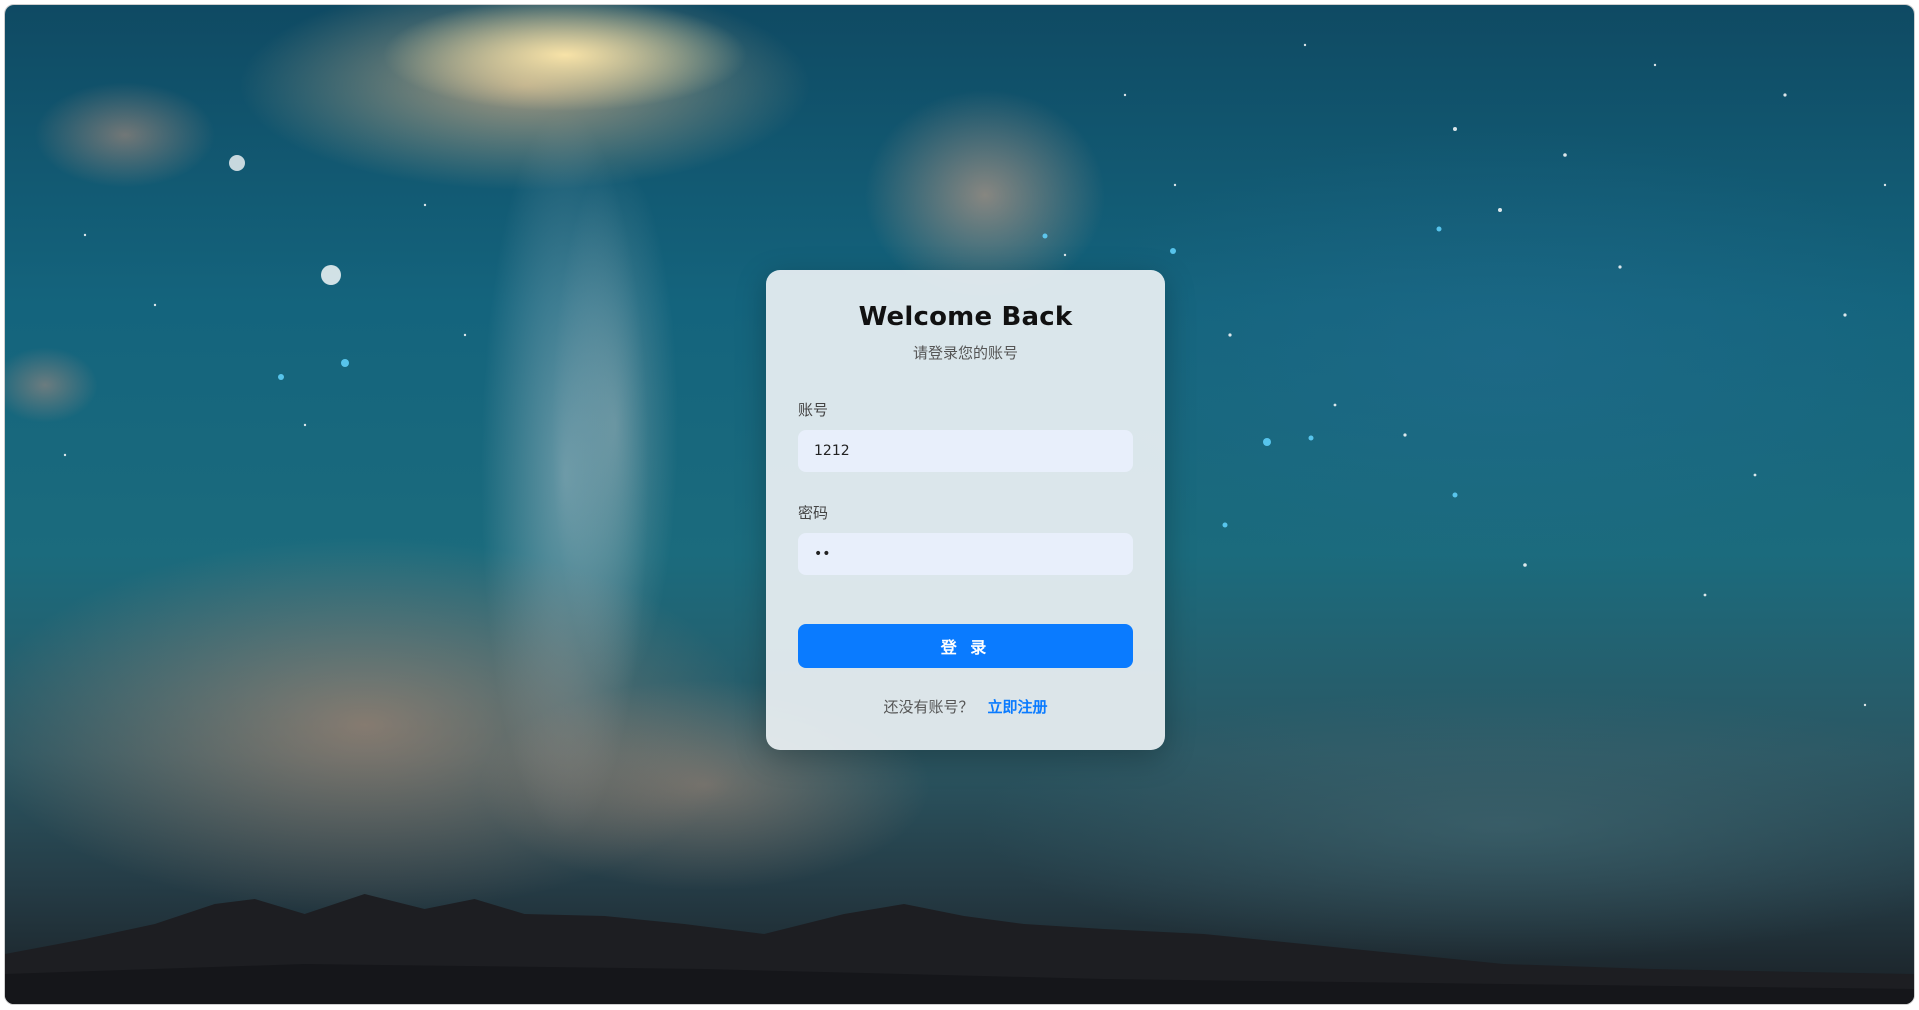  Describe the element at coordinates (813, 410) in the screenshot. I see `username-label: 账号` at that location.